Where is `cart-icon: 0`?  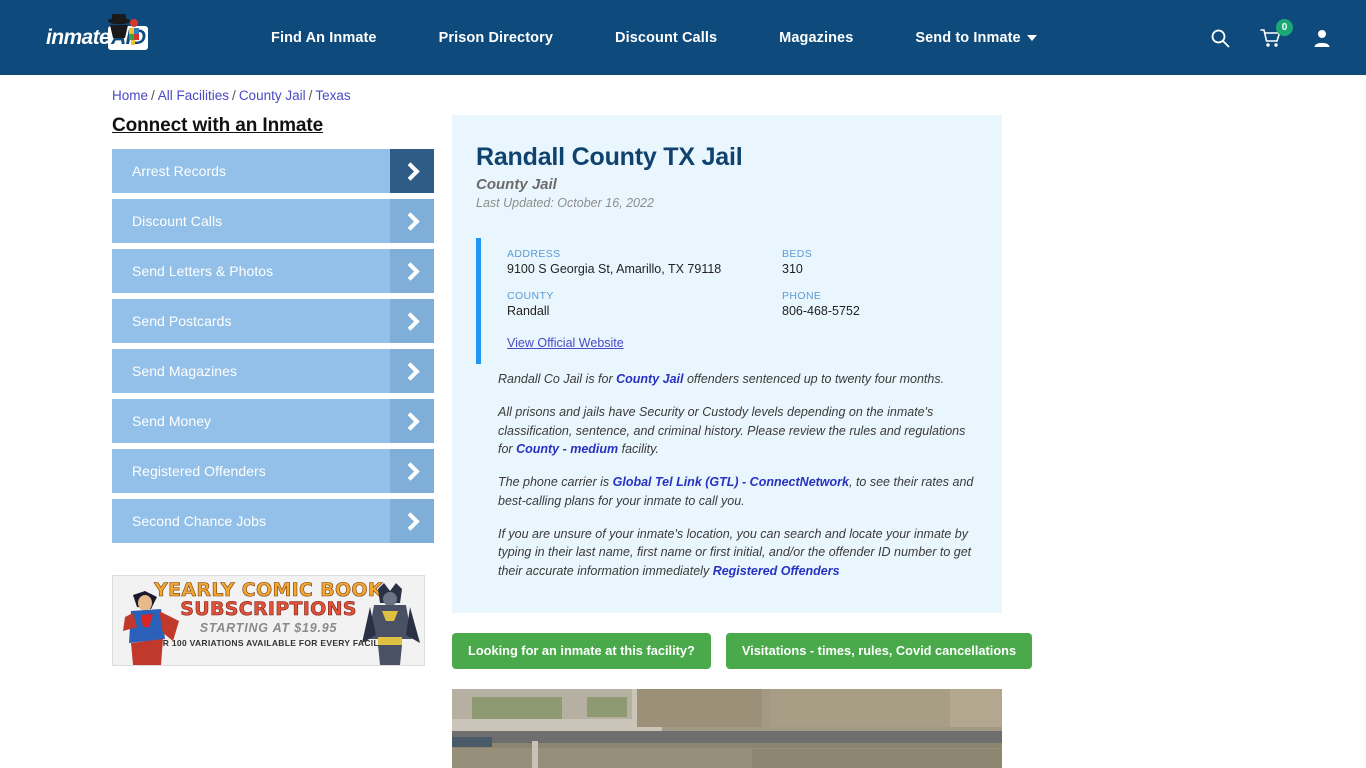 cart-icon: 0 is located at coordinates (1276, 33).